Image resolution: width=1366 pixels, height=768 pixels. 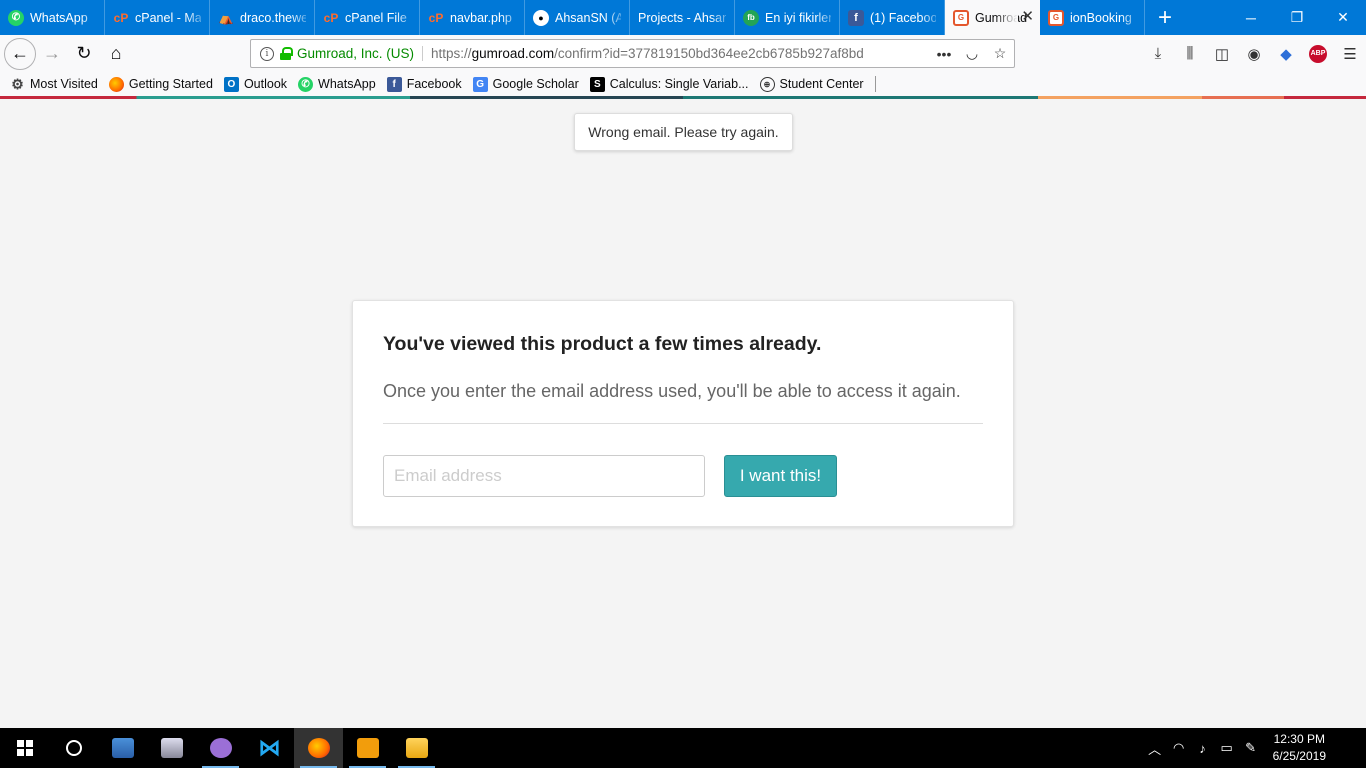 I want to click on system-tray: ︿ ◠ ♪ ▭ ✎ 12:30 PM 6/25/2019, so click(x=1254, y=748).